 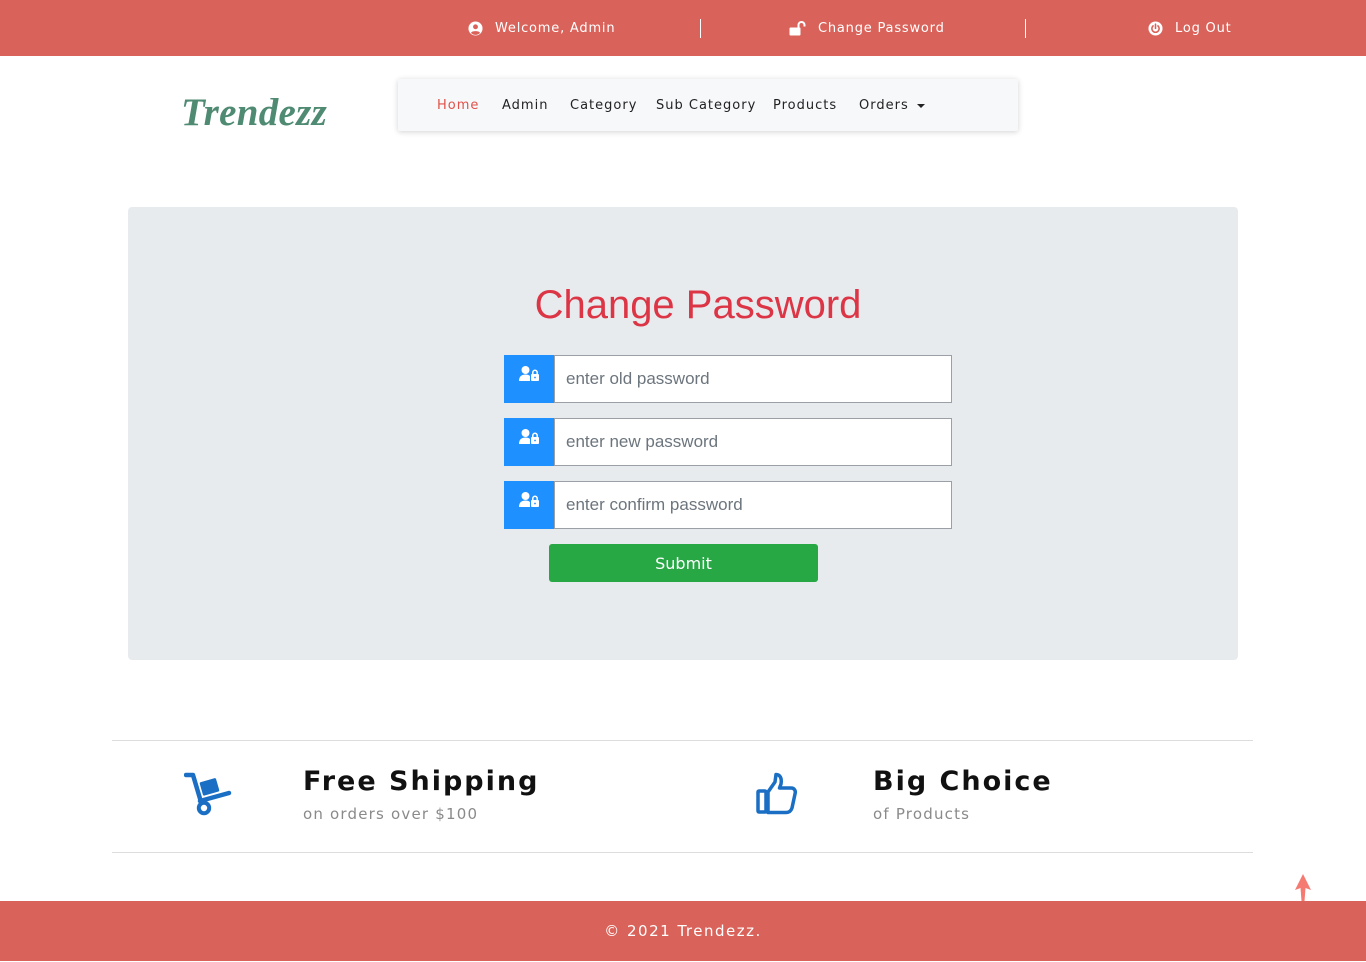 I want to click on power-icon, so click(x=1155, y=28).